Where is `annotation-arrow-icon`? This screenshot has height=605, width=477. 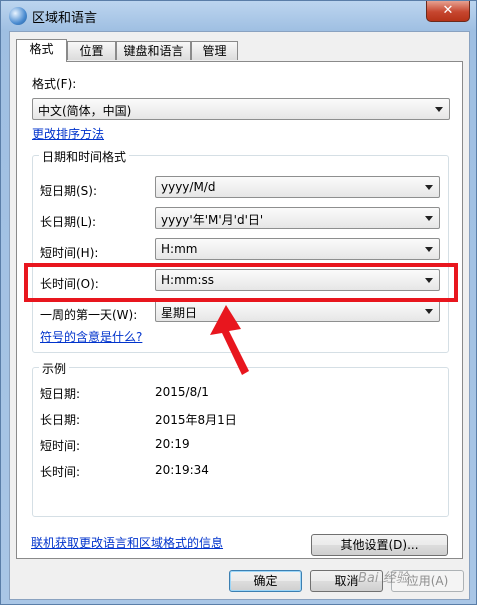 annotation-arrow-icon is located at coordinates (229, 340).